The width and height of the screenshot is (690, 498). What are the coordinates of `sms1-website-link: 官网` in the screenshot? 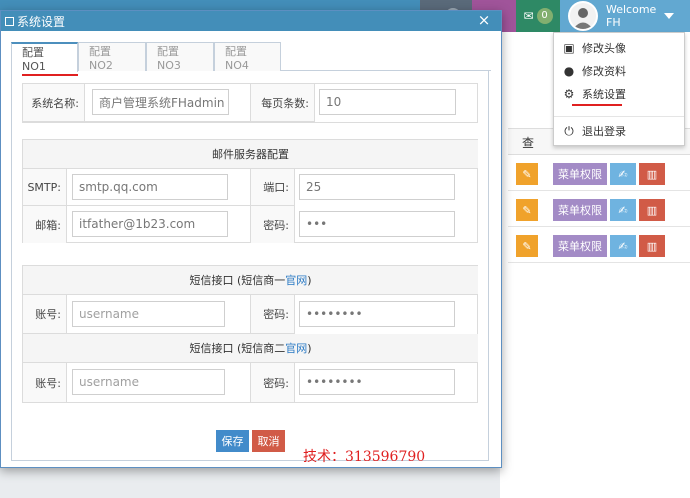 It's located at (296, 280).